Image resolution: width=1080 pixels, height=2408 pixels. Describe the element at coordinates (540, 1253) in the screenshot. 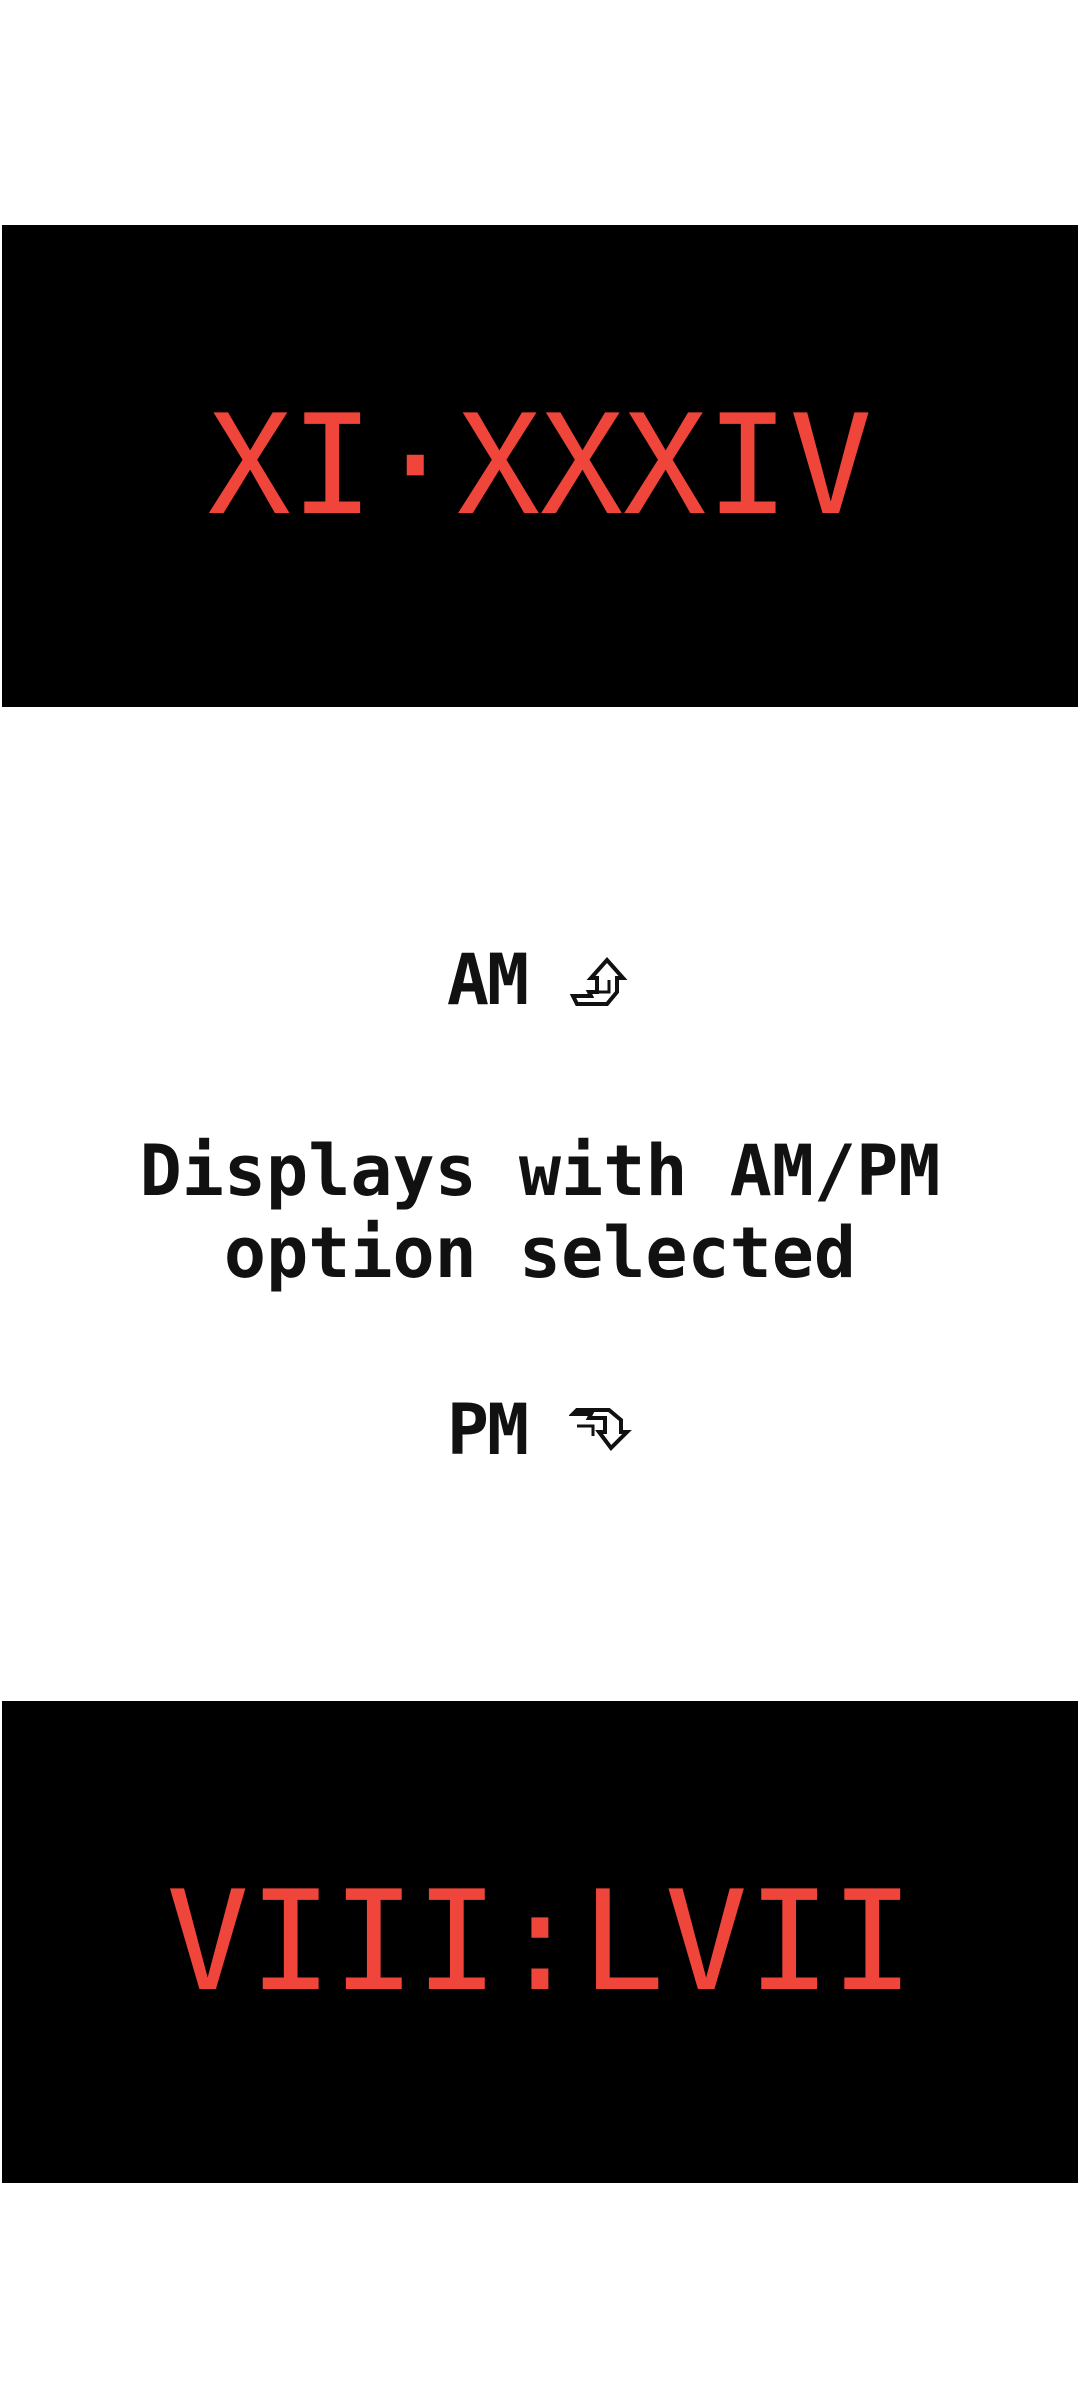

I see `caption-line-2: option selected` at that location.